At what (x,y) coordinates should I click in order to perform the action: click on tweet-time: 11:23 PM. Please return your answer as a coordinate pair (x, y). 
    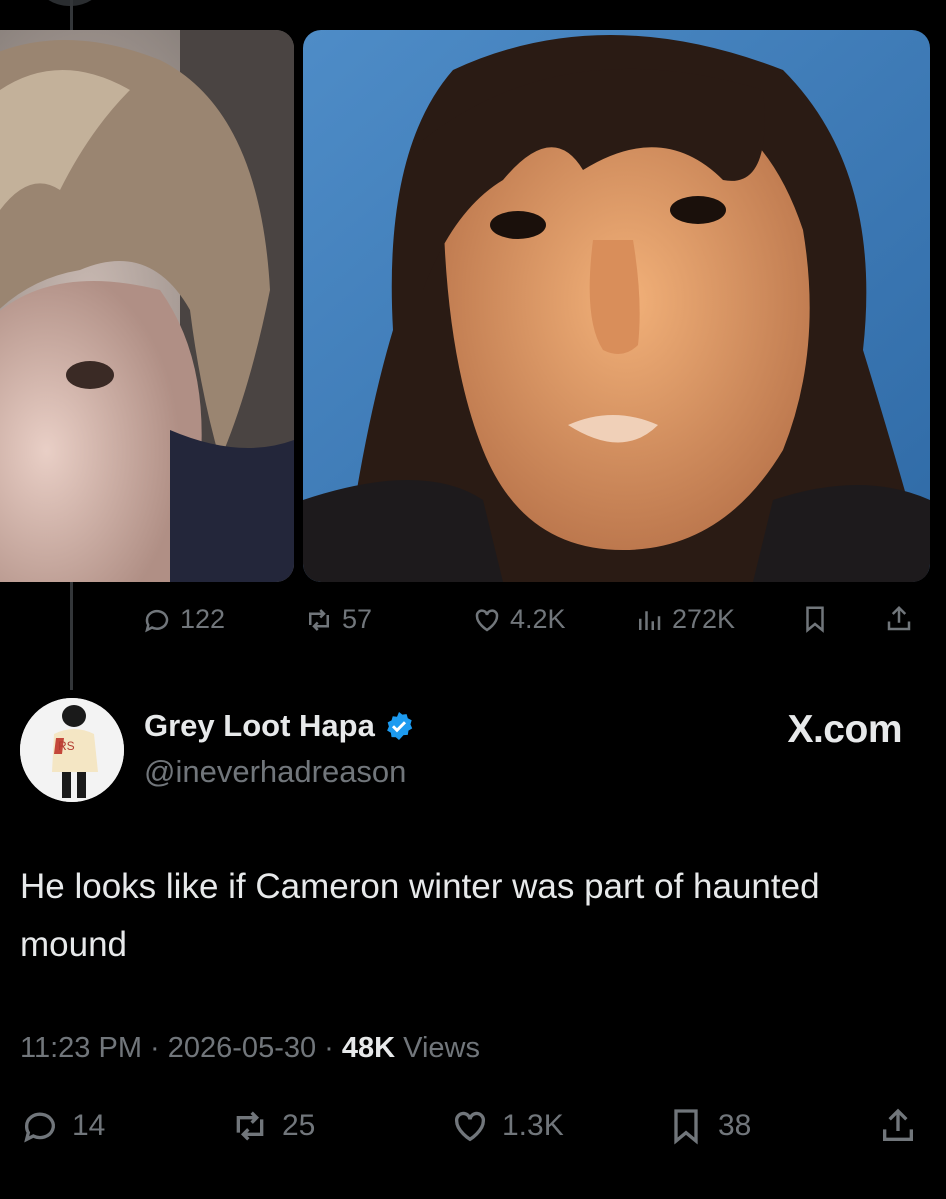
    Looking at the image, I should click on (81, 1048).